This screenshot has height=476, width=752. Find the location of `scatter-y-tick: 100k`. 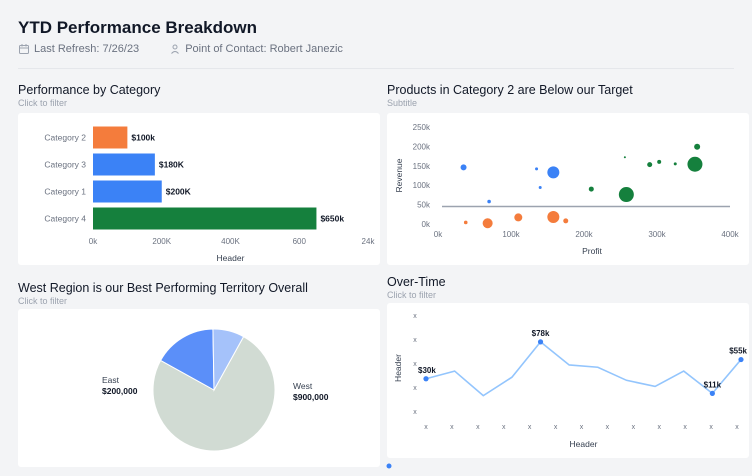

scatter-y-tick: 100k is located at coordinates (422, 185).